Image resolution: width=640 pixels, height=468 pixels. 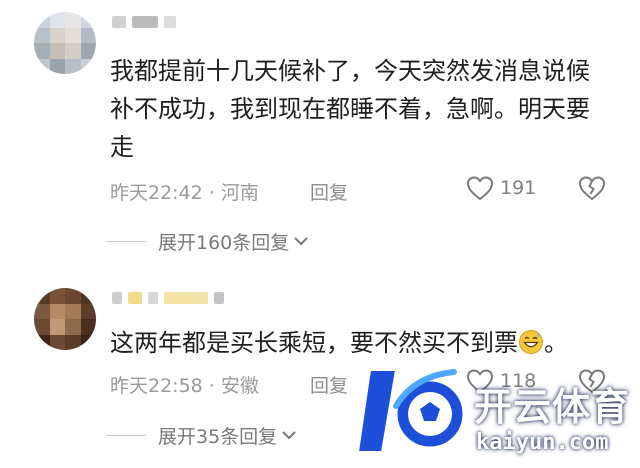 I want to click on expand-replies-label: 展开35条回复, so click(x=218, y=436).